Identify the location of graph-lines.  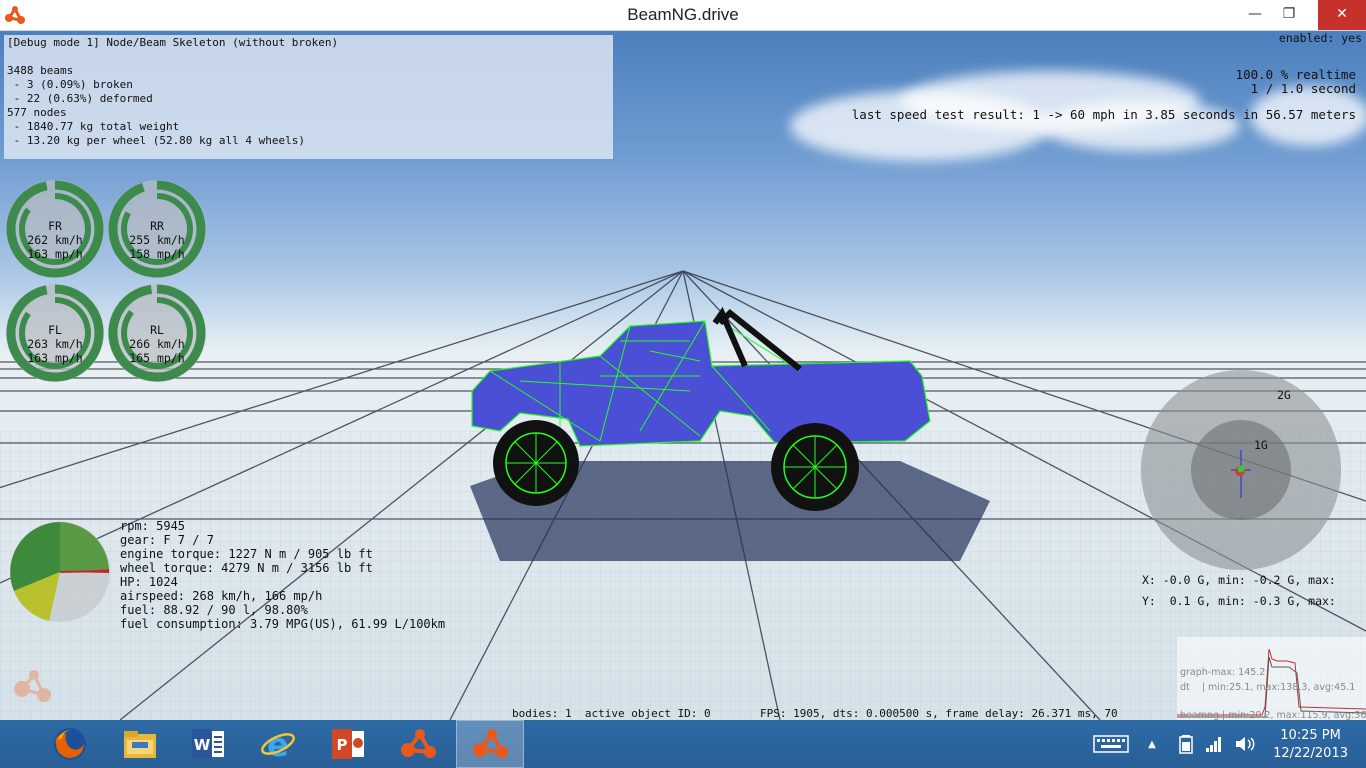
(1271, 683).